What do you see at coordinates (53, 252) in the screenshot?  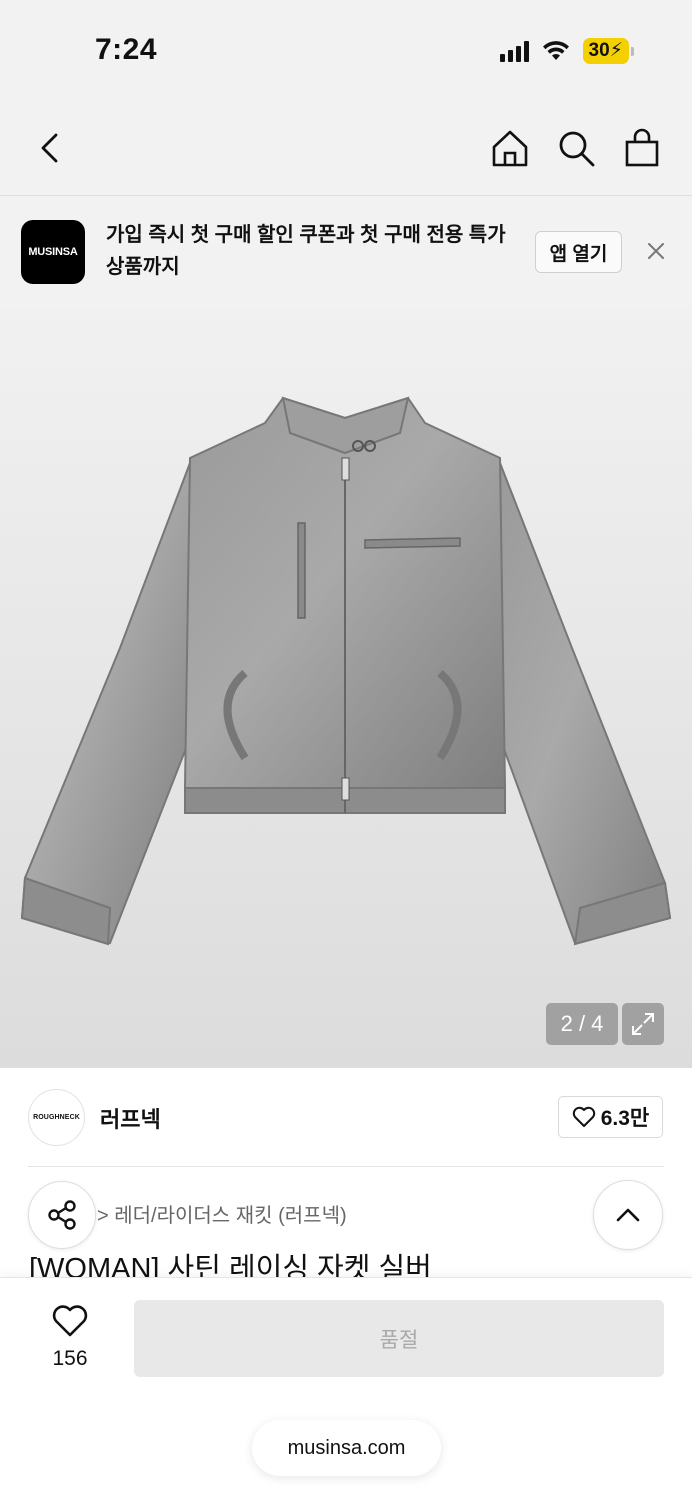 I see `musinsa-logo: MUSINSA` at bounding box center [53, 252].